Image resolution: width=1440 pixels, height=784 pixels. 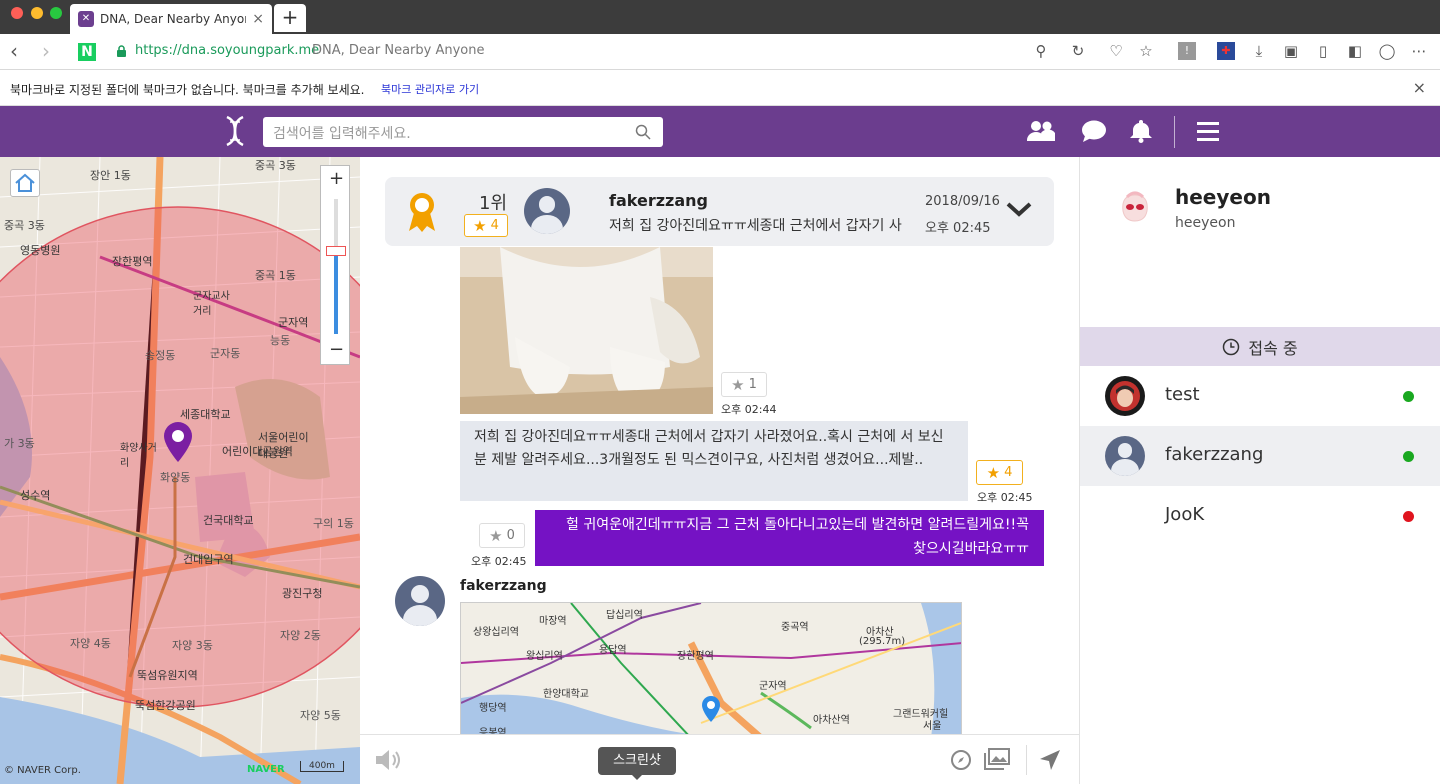 What do you see at coordinates (290, 18) in the screenshot?
I see `new-tab-button: +` at bounding box center [290, 18].